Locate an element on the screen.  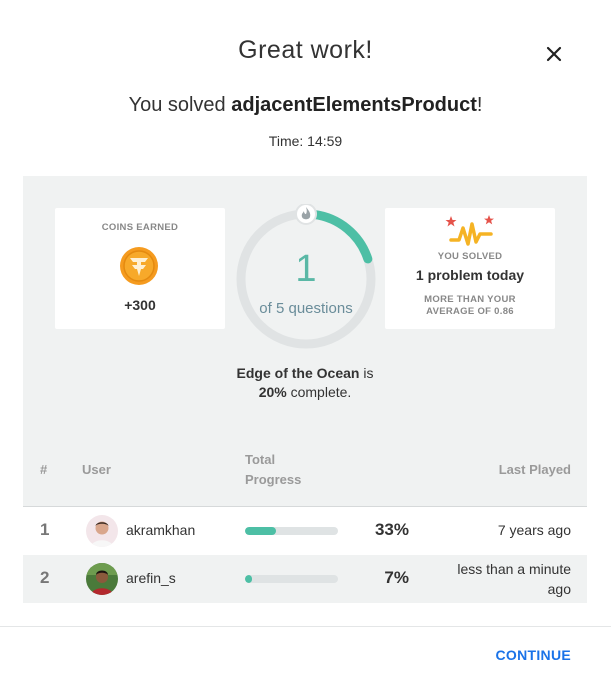
row-last-played-line-2: ago is located at coordinates (559, 589).